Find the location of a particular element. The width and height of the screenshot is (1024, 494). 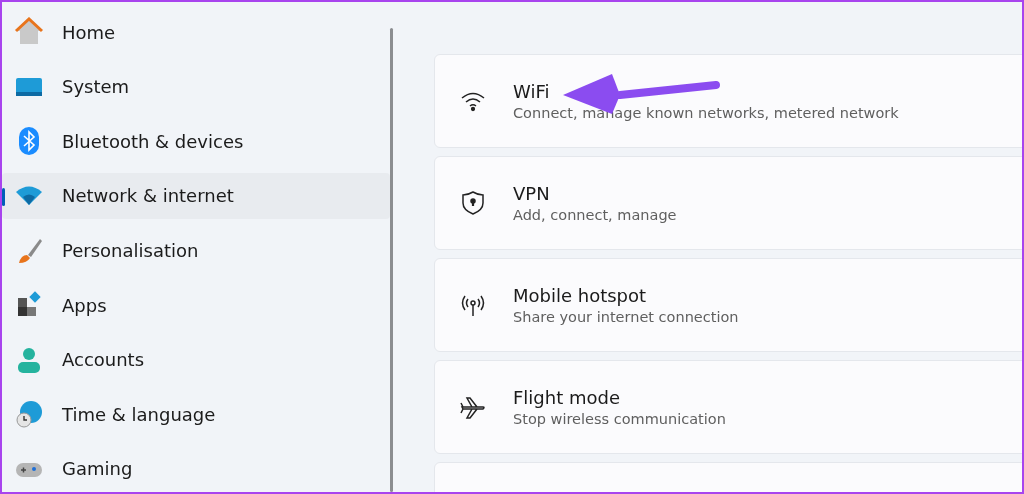

settings-card: VPN Add, connect, manage is located at coordinates (728, 203).